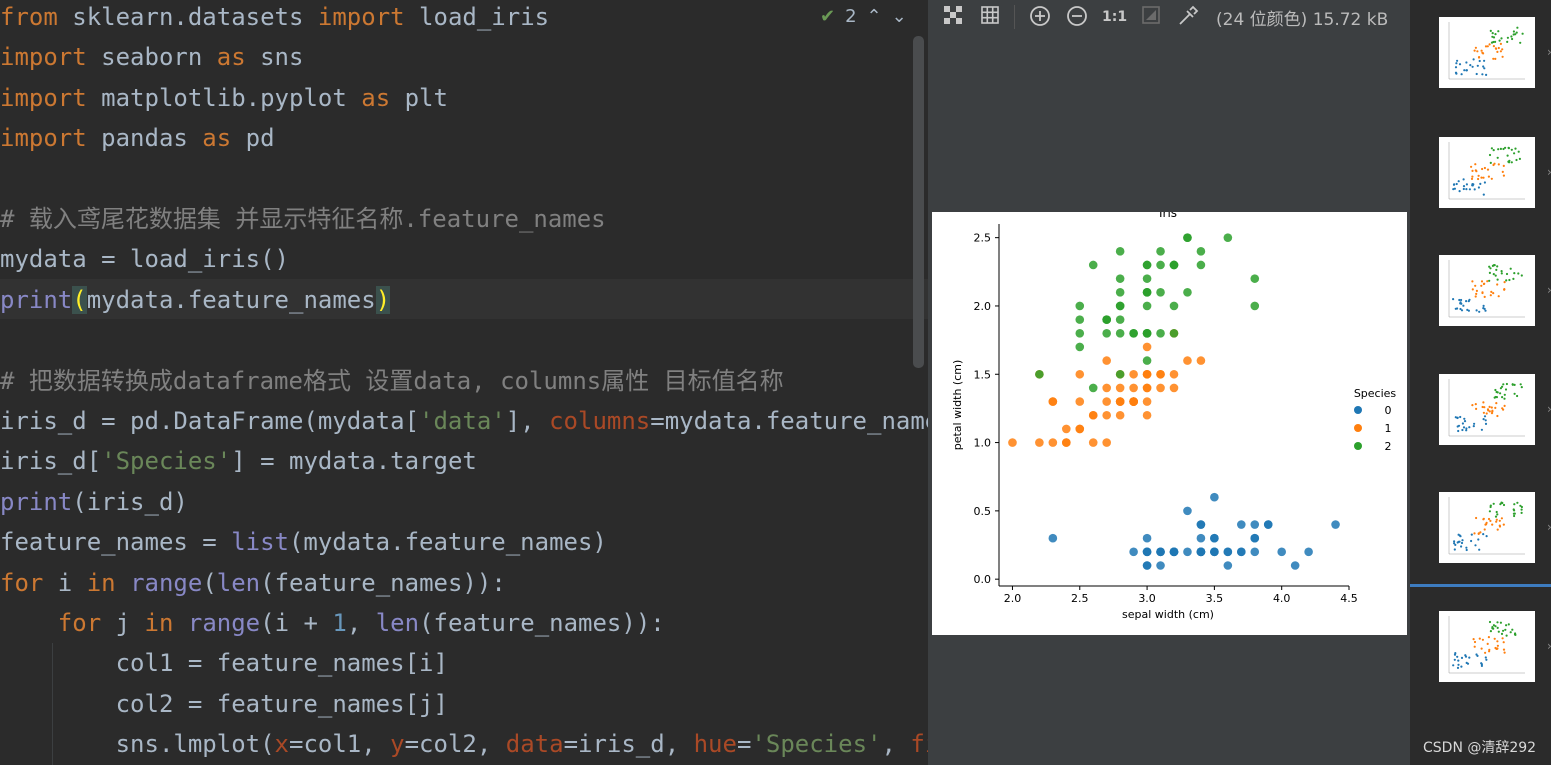 Image resolution: width=1551 pixels, height=765 pixels. What do you see at coordinates (983, 374) in the screenshot?
I see `y-tick-label: 1.5` at bounding box center [983, 374].